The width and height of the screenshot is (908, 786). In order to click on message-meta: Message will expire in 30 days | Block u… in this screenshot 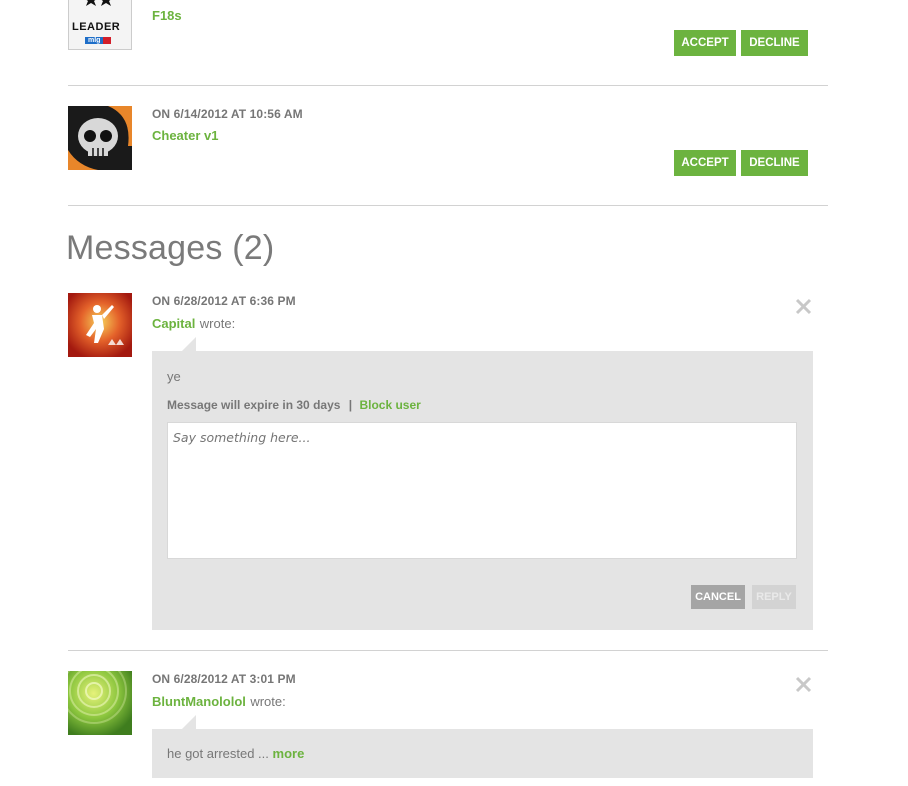, I will do `click(294, 405)`.